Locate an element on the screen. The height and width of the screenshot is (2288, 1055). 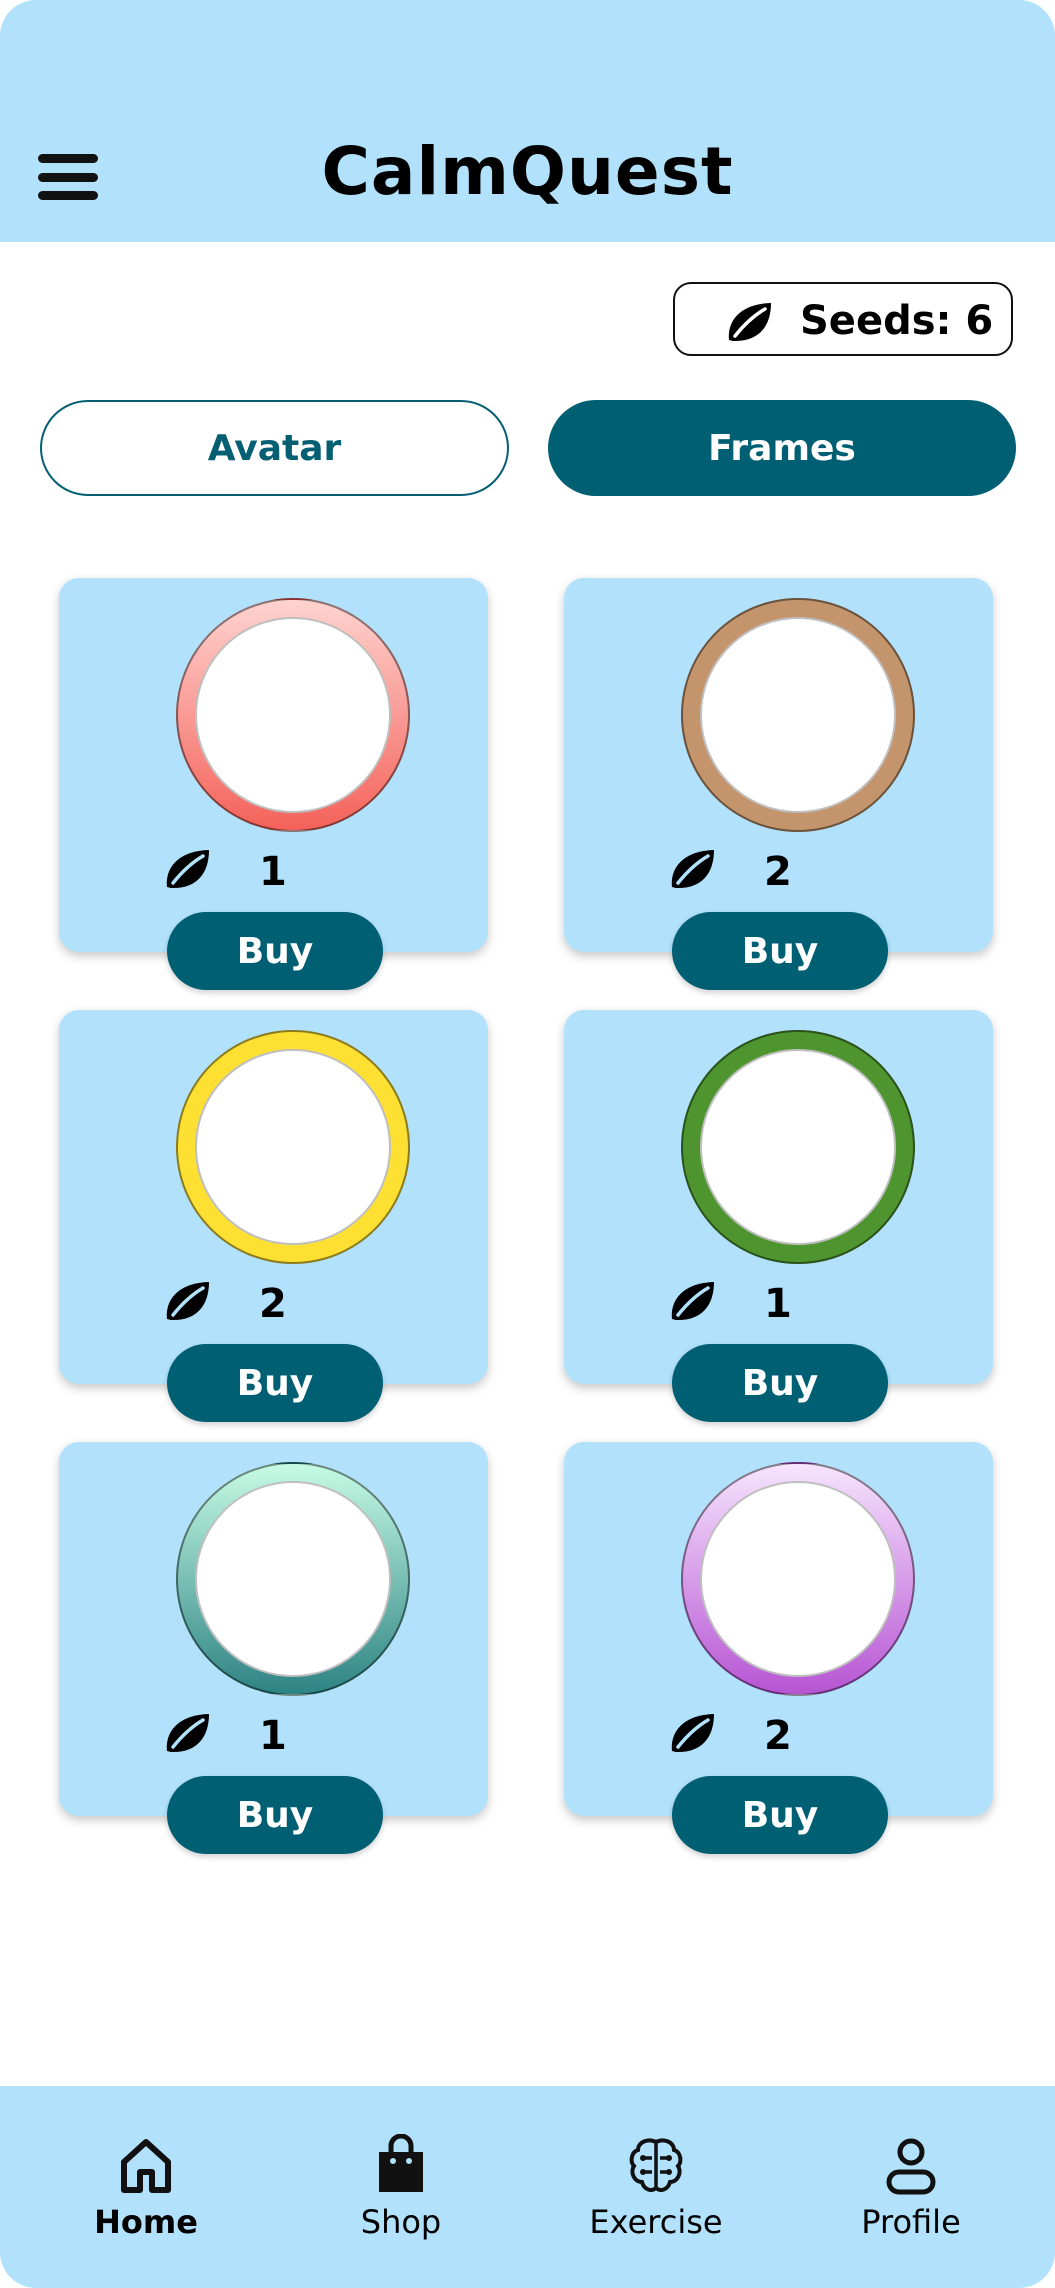
nav-item-exercise: Exercise is located at coordinates (656, 2187).